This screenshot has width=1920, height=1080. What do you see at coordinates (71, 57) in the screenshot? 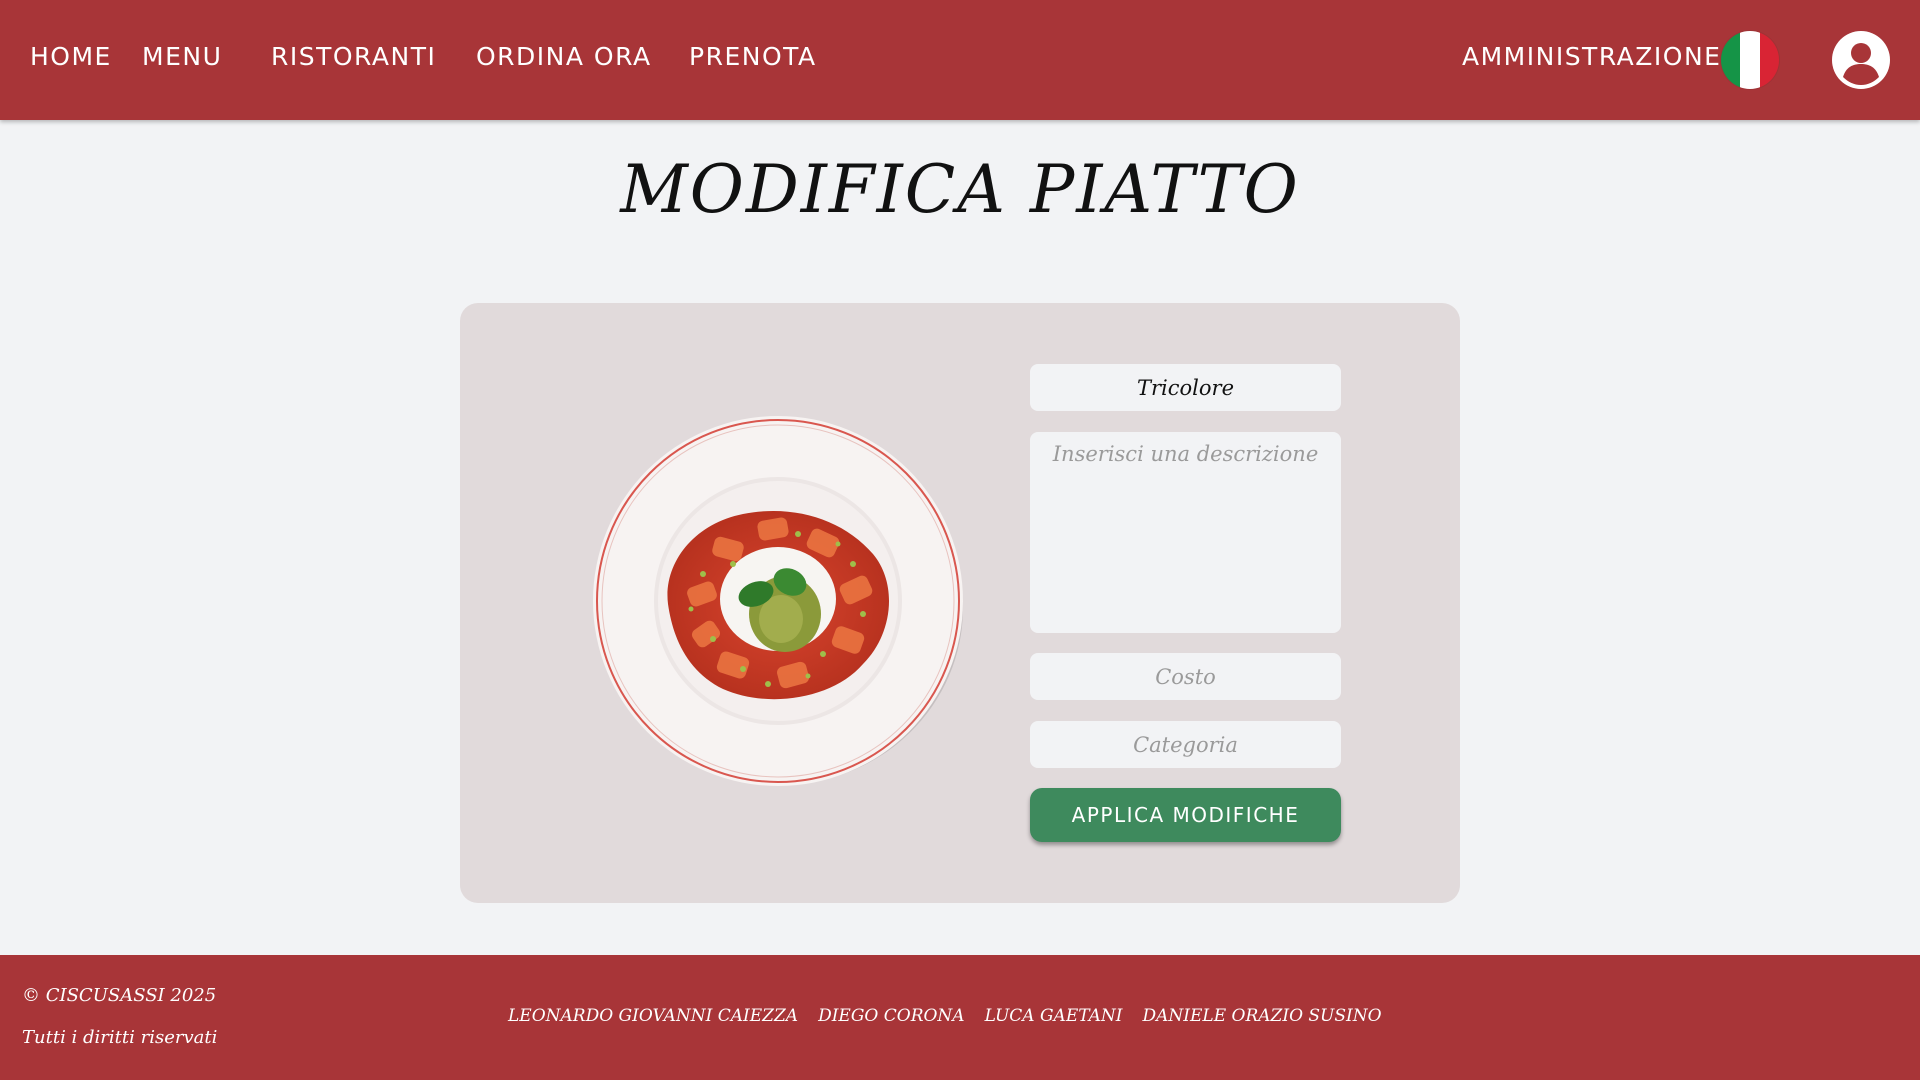
I see `nav-home-link: HOME` at bounding box center [71, 57].